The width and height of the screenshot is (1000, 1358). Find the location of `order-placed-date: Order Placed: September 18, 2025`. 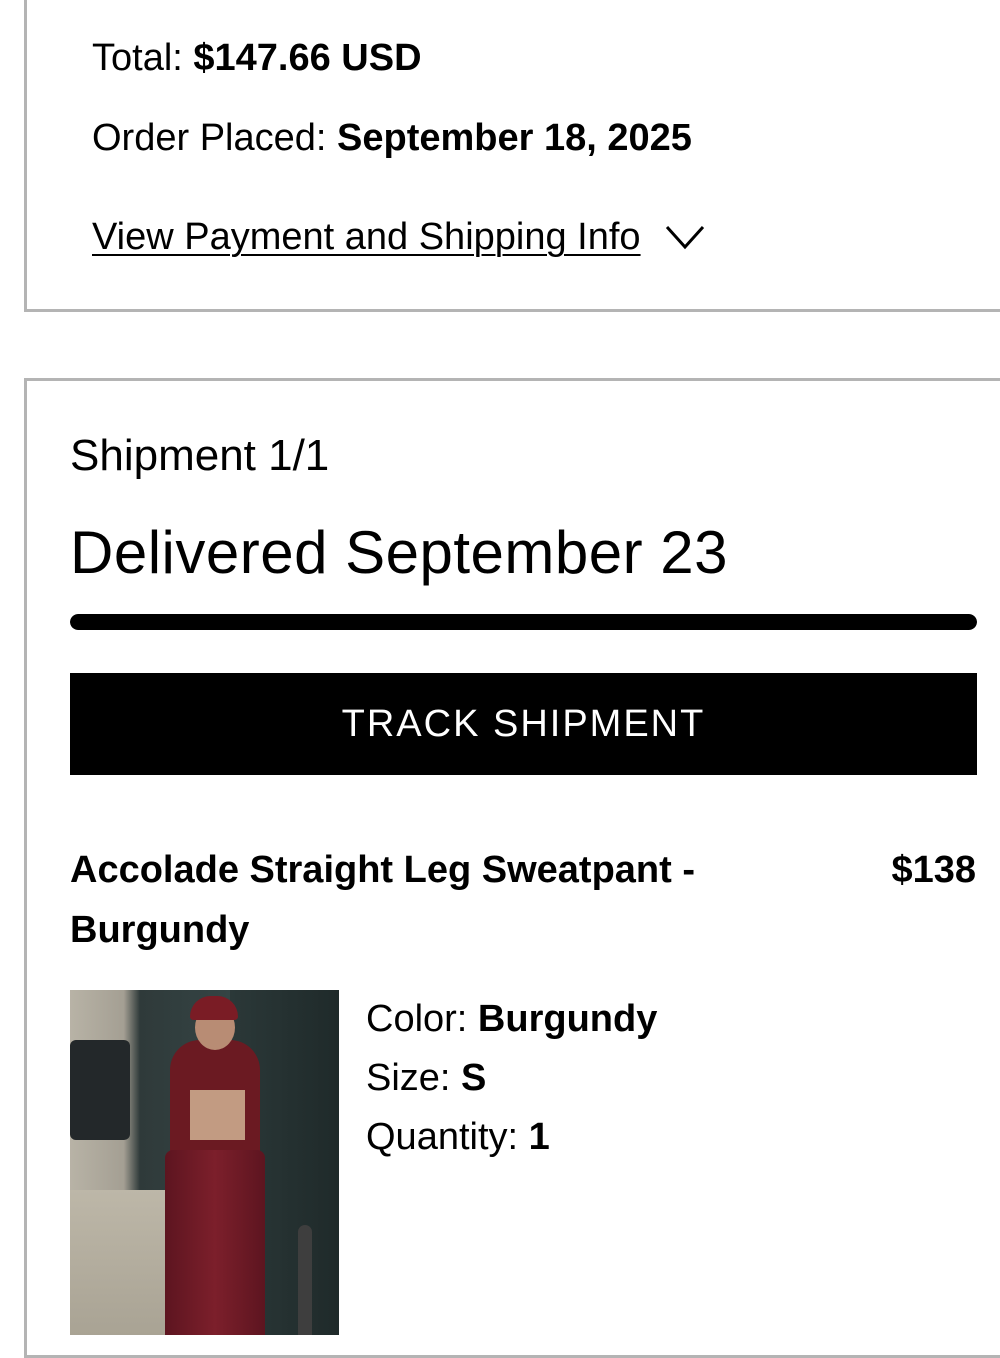

order-placed-date: Order Placed: September 18, 2025 is located at coordinates (392, 138).